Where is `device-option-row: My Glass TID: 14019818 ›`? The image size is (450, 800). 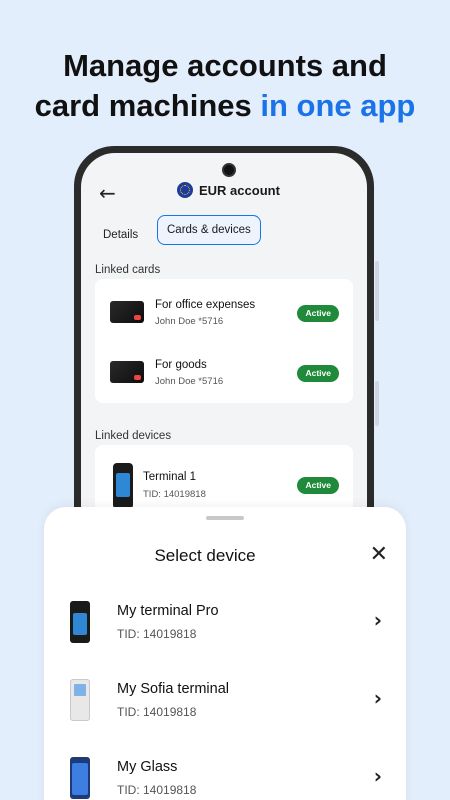 device-option-row: My Glass TID: 14019818 › is located at coordinates (225, 778).